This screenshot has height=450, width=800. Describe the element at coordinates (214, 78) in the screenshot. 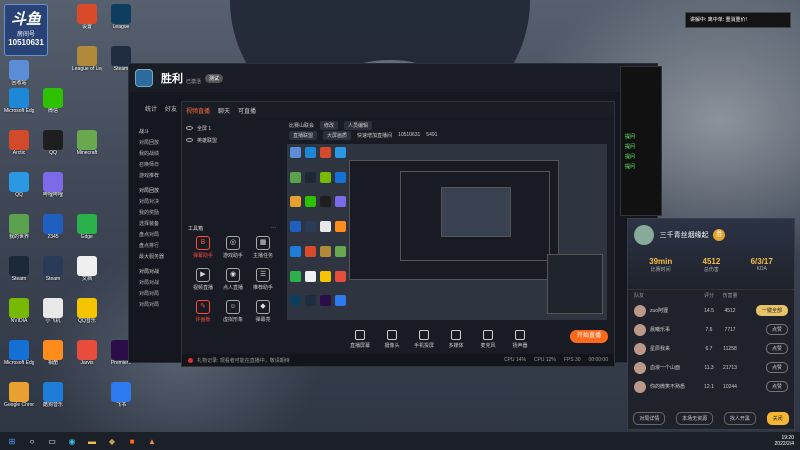

I see `bg-app-version: 测试` at that location.